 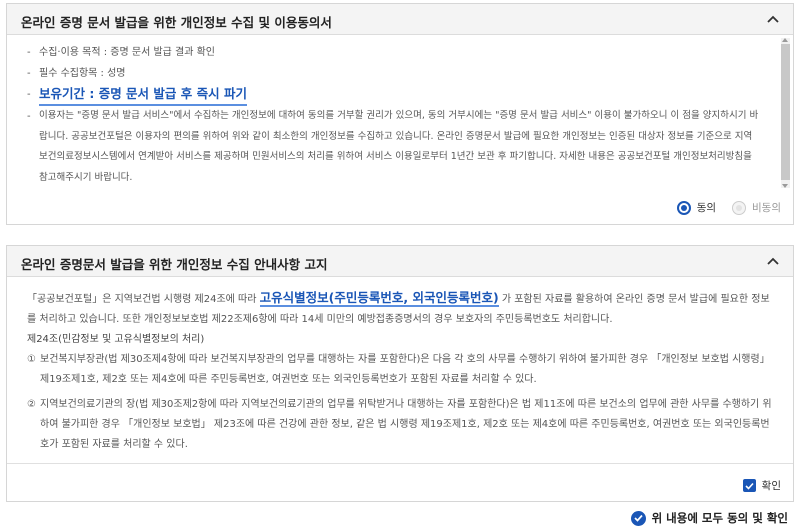 I want to click on disagree-label: 비동의, so click(x=766, y=208).